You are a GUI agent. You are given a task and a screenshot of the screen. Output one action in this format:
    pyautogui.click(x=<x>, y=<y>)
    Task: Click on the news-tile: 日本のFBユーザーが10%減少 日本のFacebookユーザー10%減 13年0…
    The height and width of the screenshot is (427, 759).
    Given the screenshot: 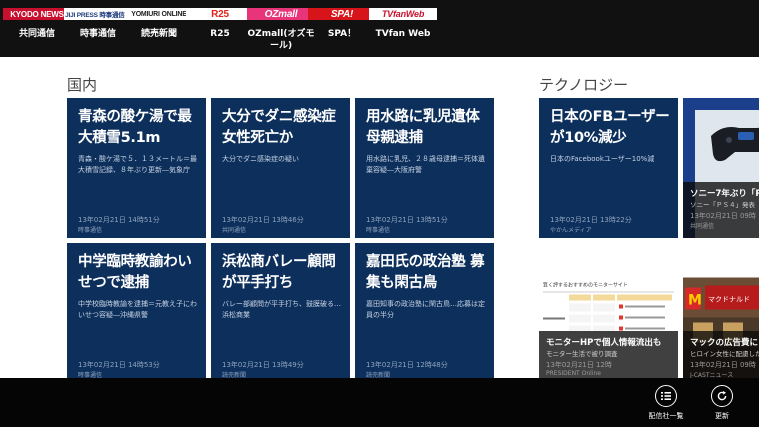 What is the action you would take?
    pyautogui.click(x=608, y=168)
    